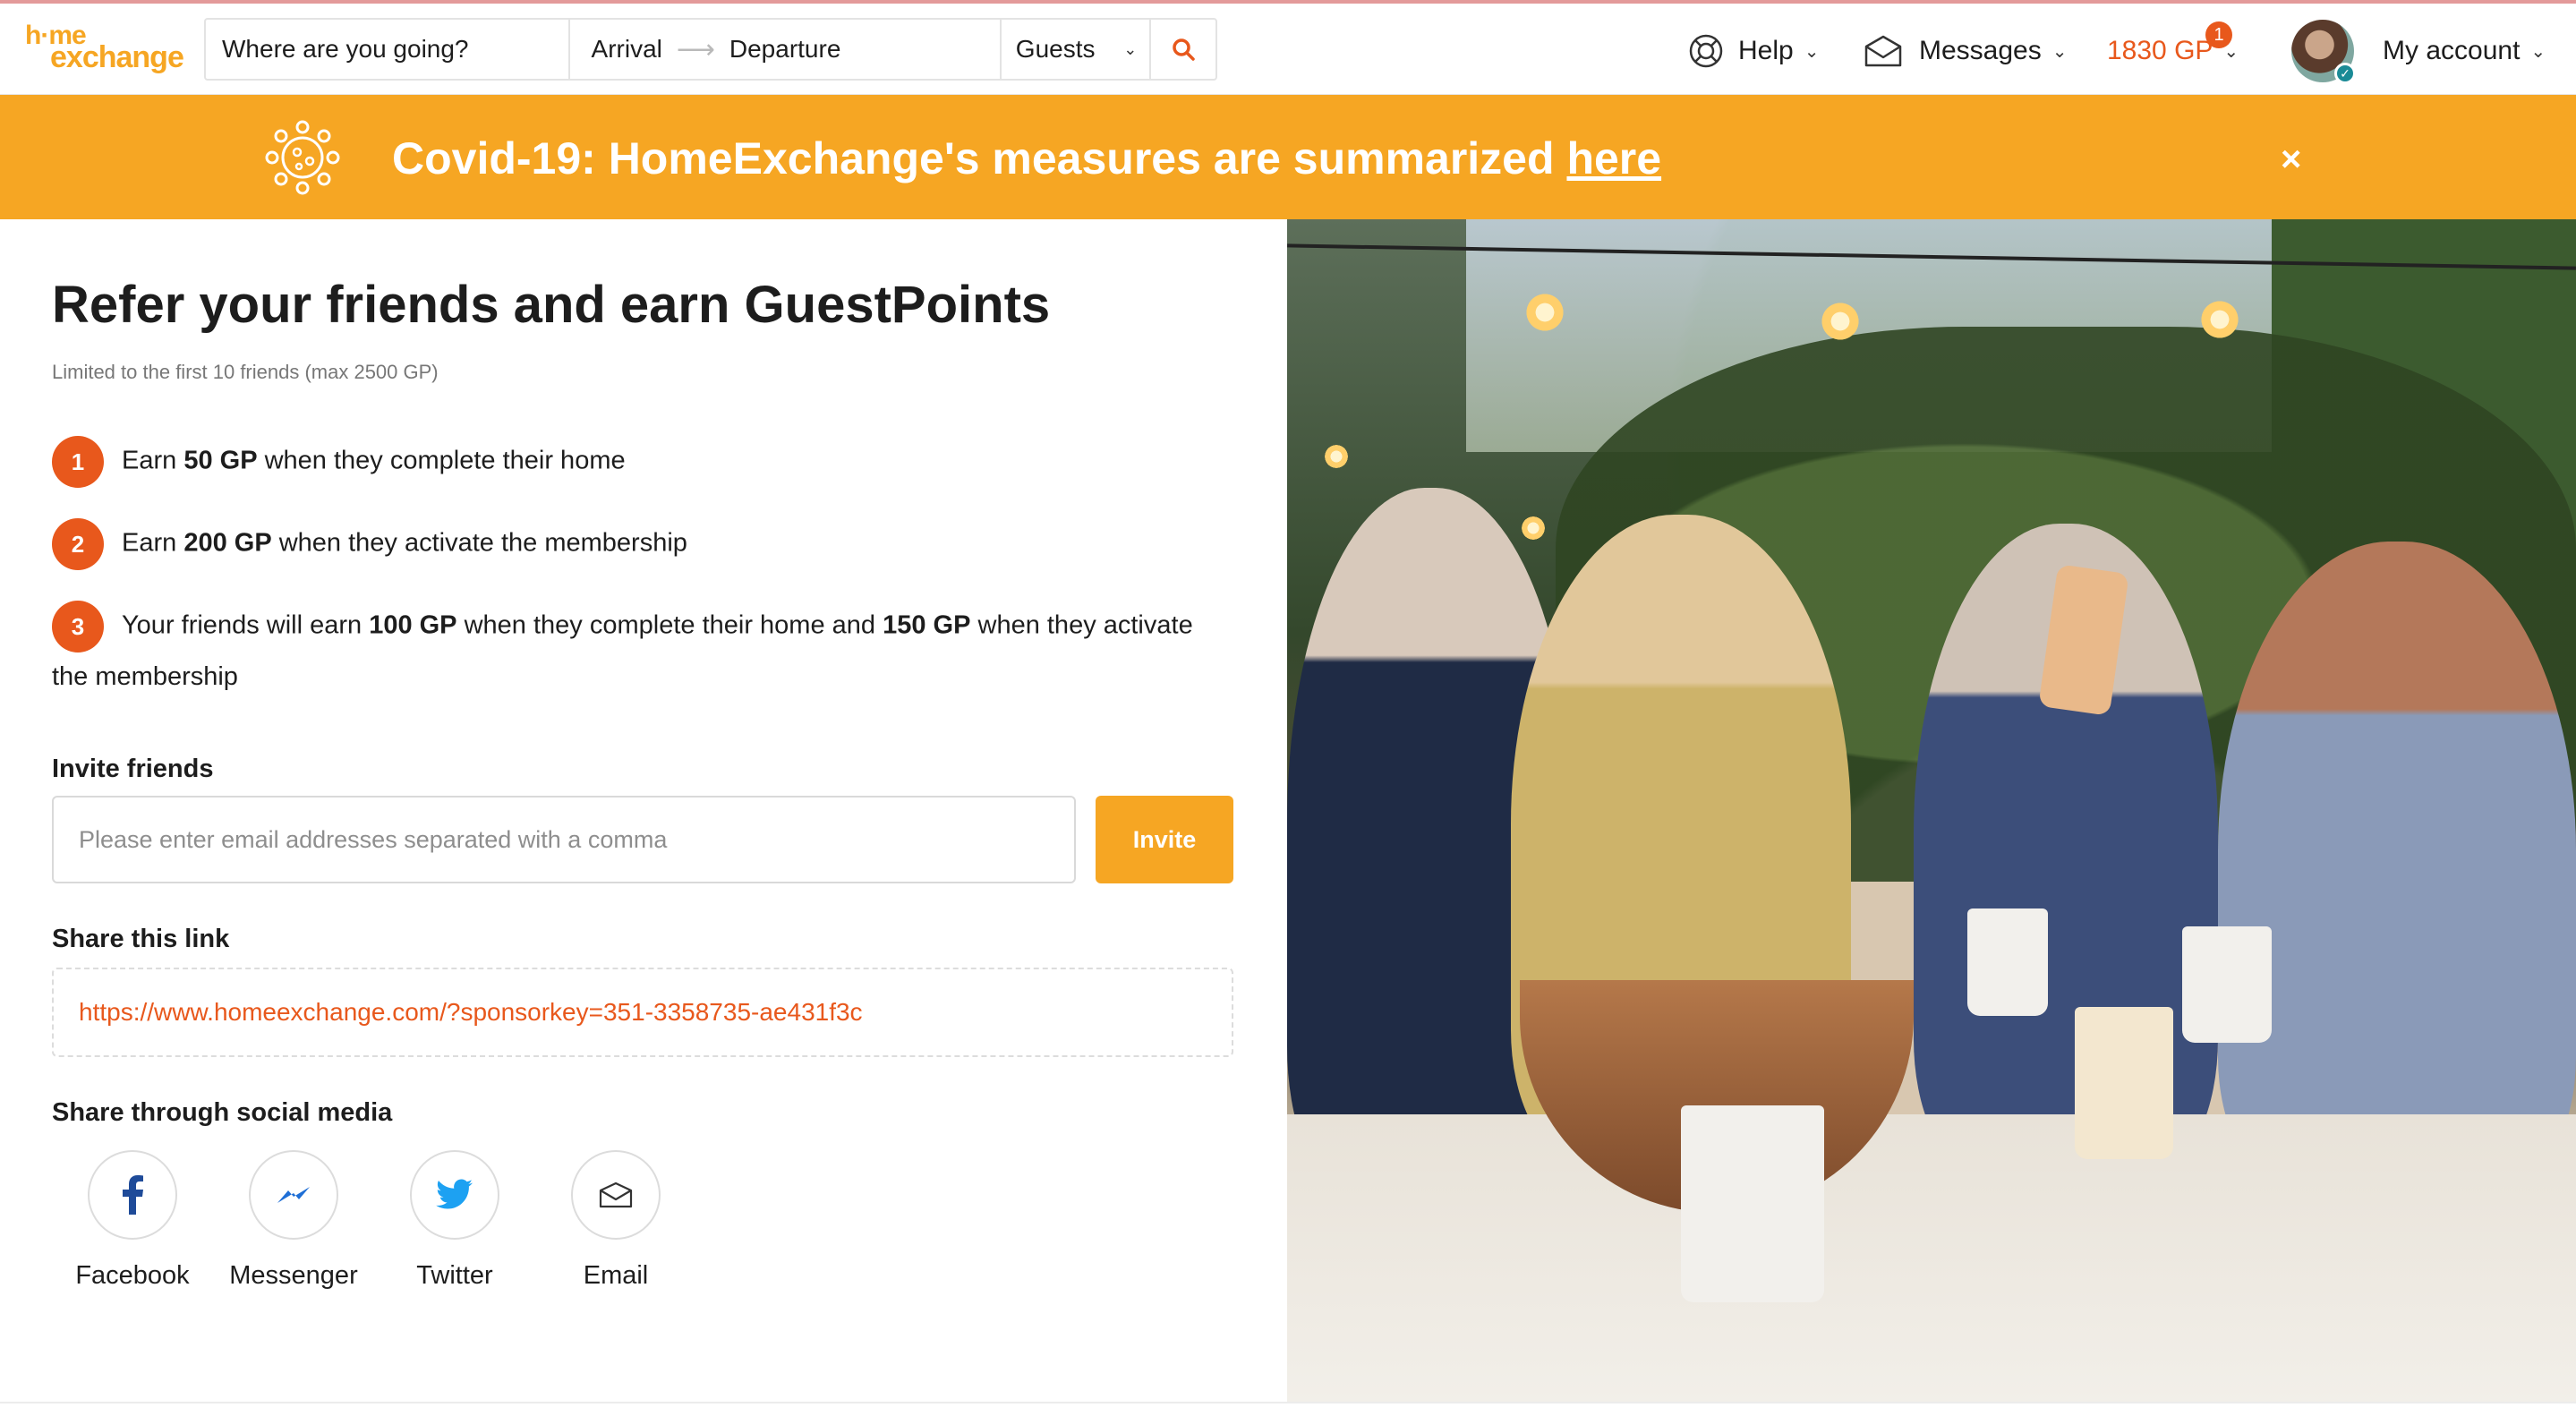  I want to click on date-range-picker: Arrival ⟶ Departure, so click(786, 50).